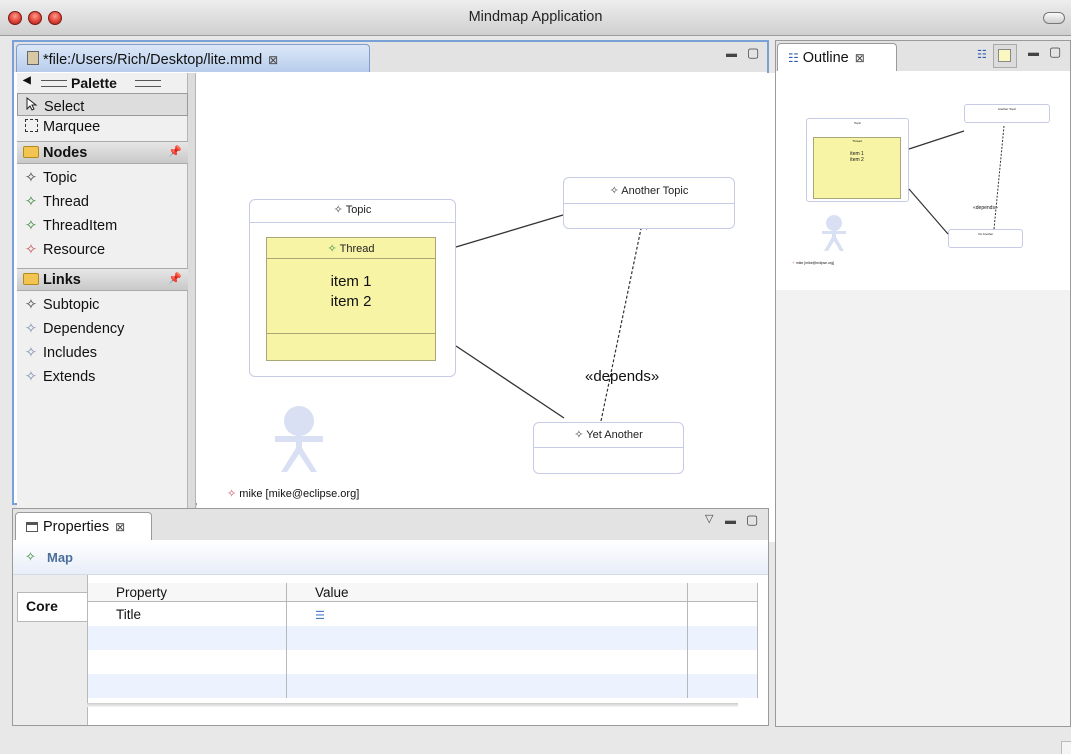  What do you see at coordinates (422, 662) in the screenshot?
I see `table-row` at bounding box center [422, 662].